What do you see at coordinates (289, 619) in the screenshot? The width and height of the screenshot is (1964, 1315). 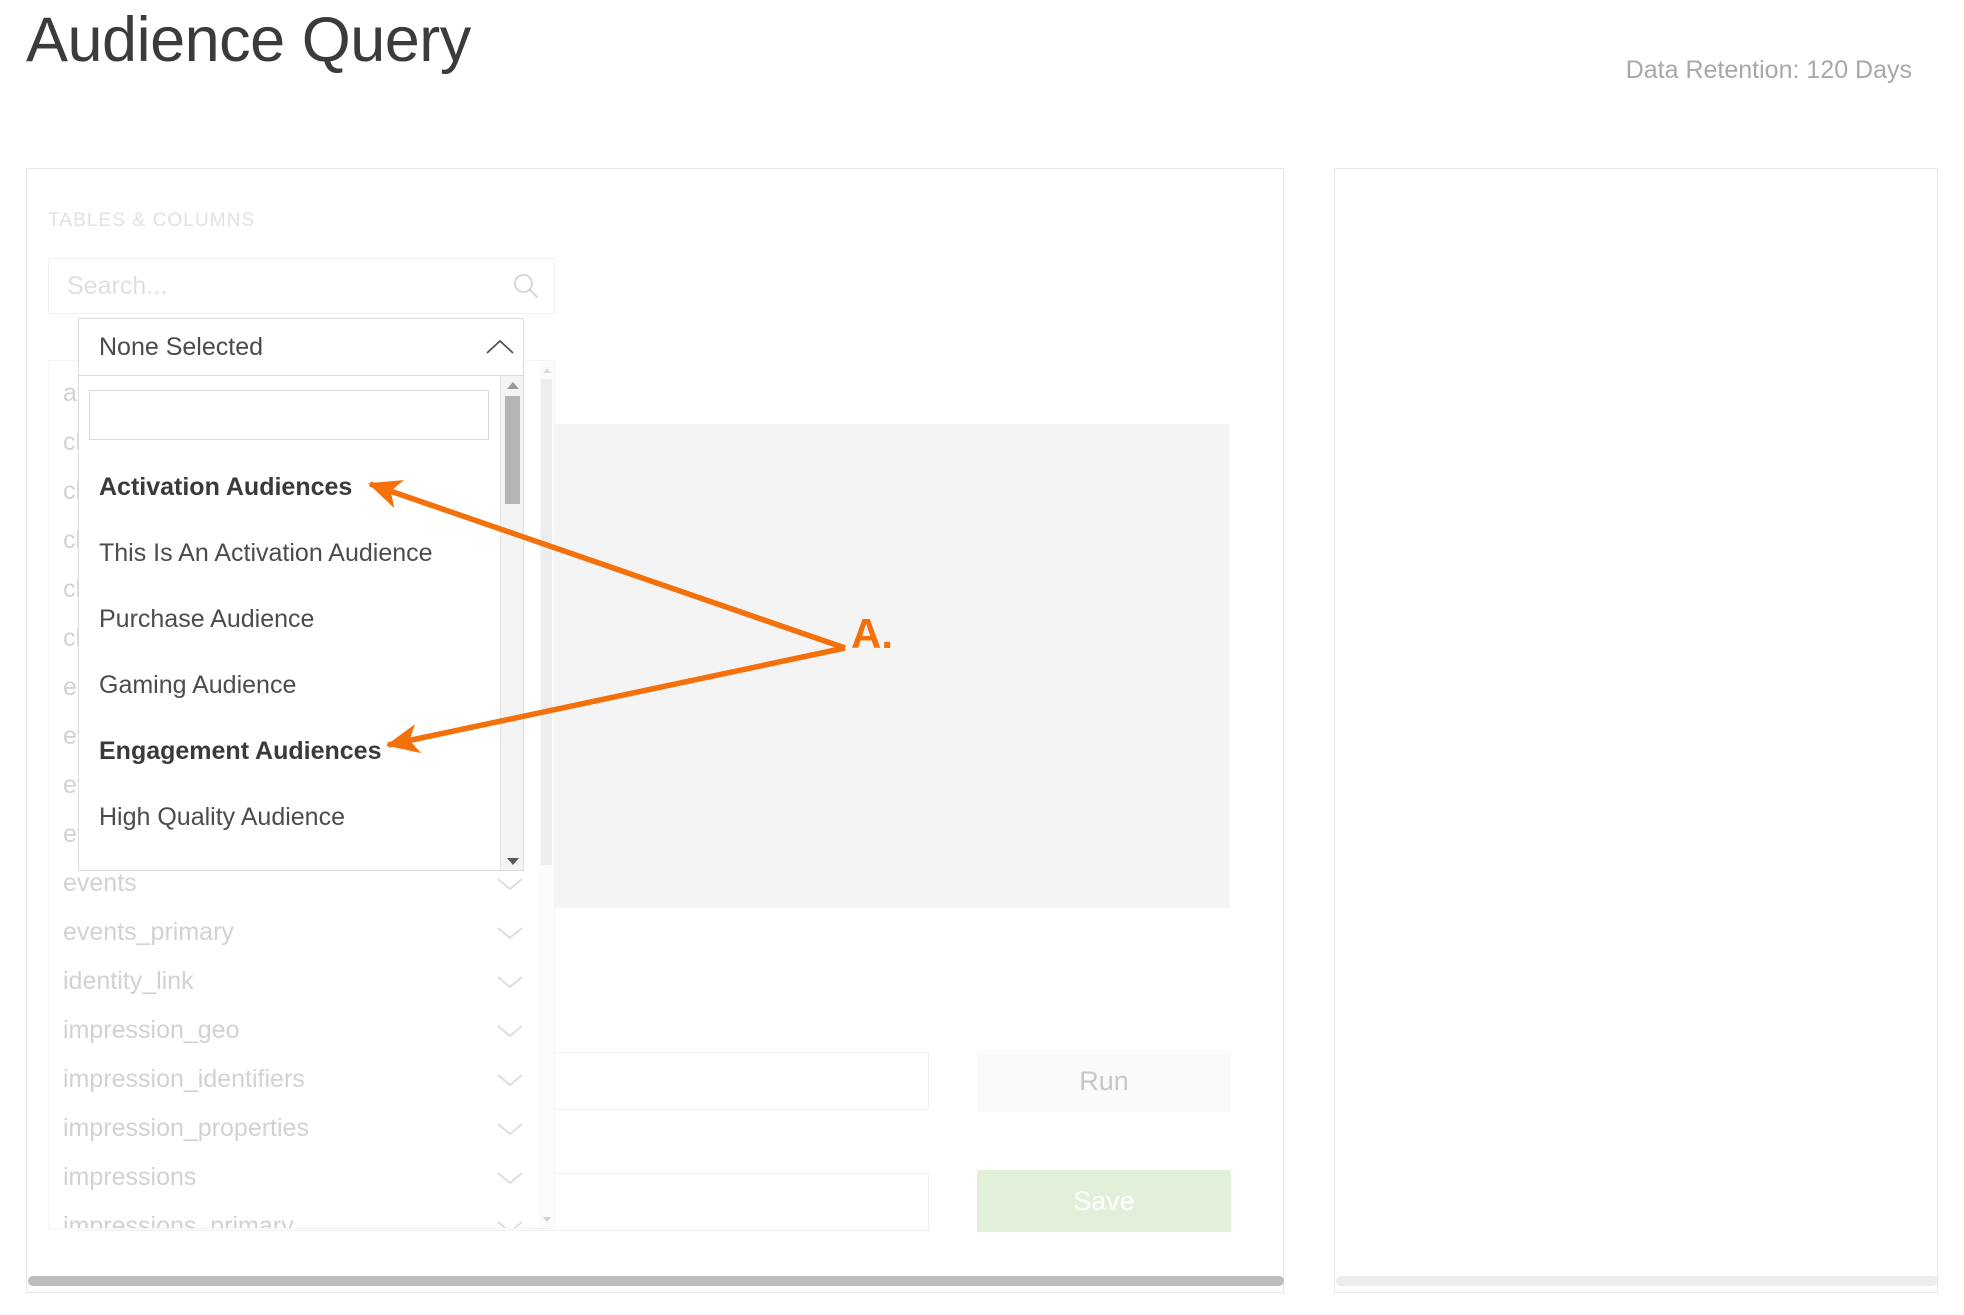 I see `dropdown-option: Purchase Audience` at bounding box center [289, 619].